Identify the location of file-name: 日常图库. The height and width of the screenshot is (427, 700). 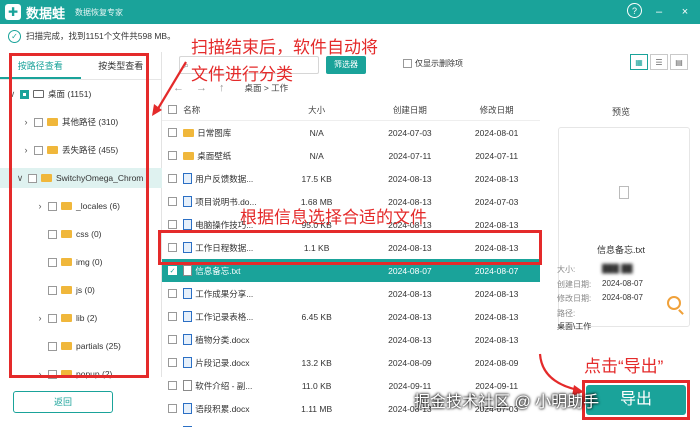
(214, 132).